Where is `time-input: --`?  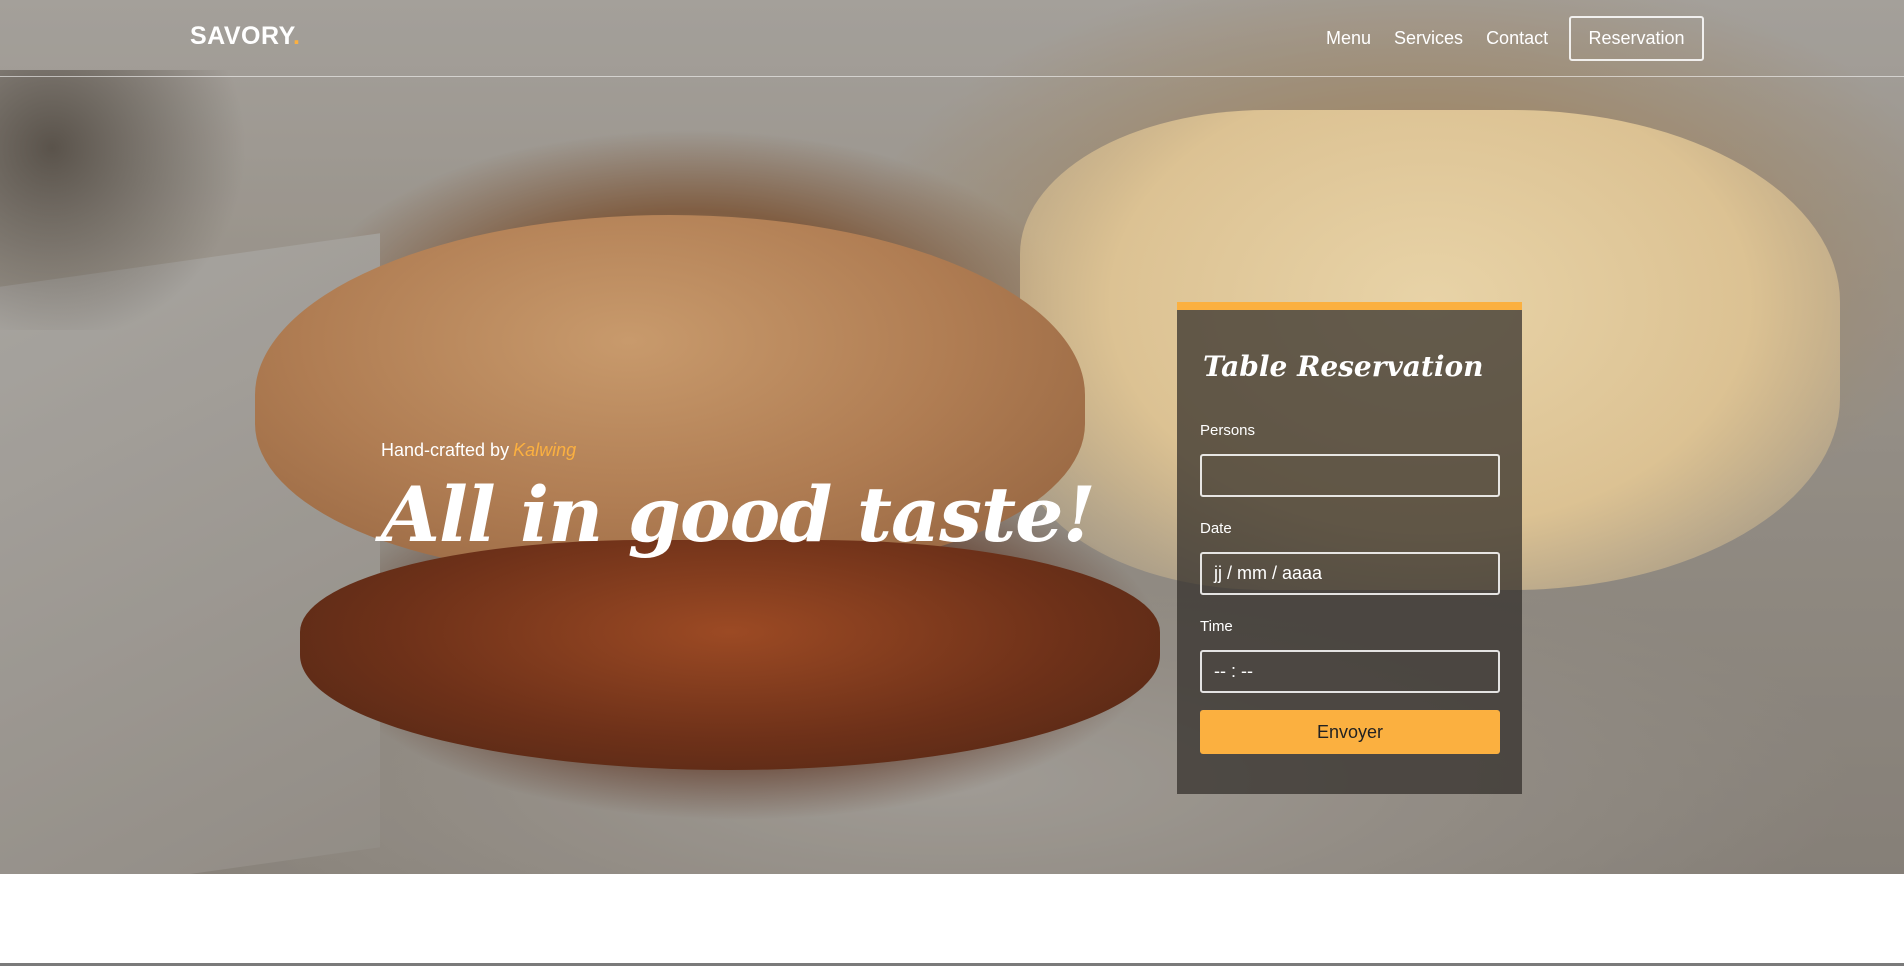 time-input: -- is located at coordinates (1350, 671).